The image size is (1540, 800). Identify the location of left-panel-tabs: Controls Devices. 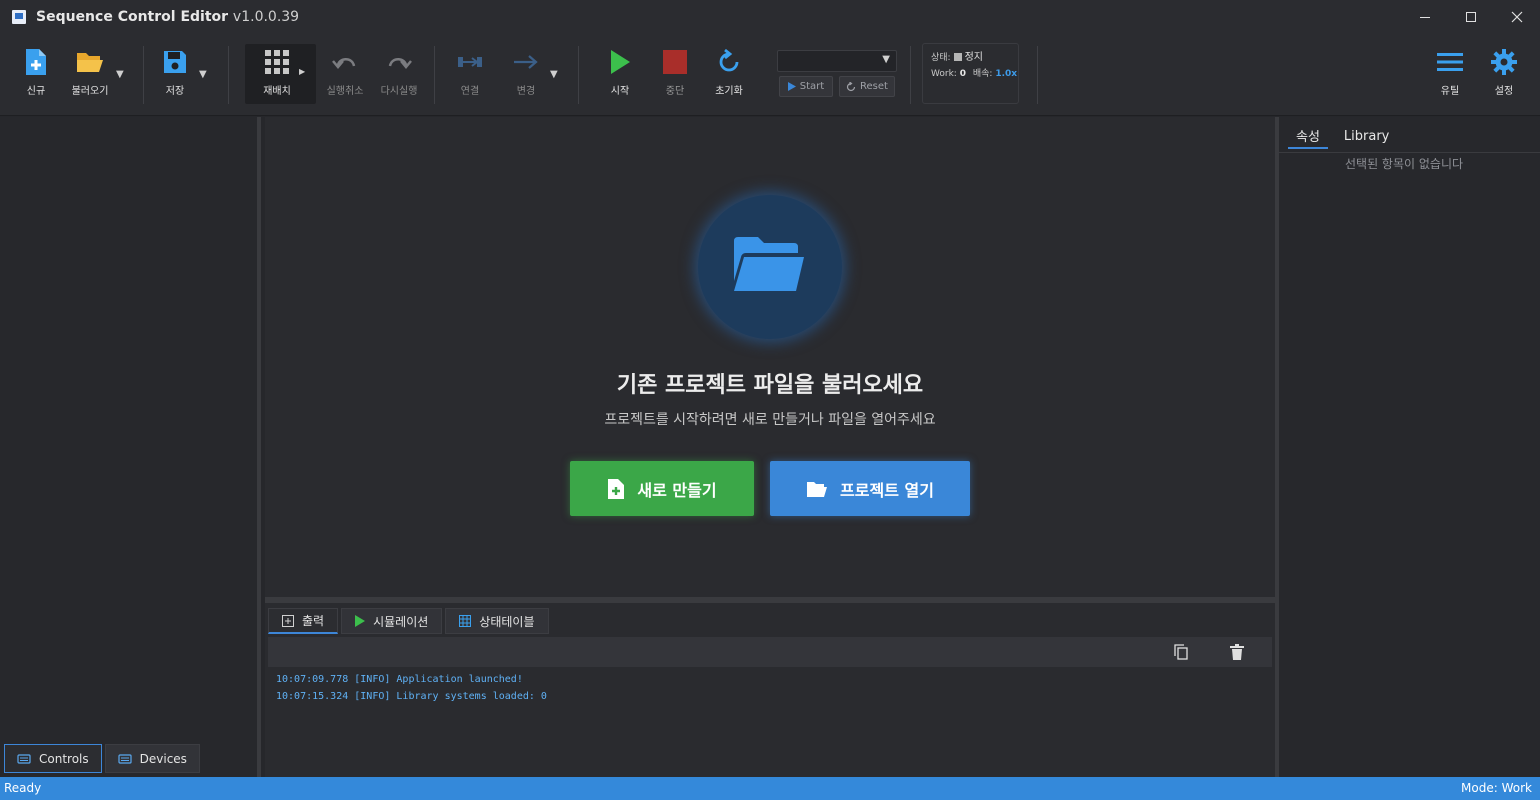
(102, 758).